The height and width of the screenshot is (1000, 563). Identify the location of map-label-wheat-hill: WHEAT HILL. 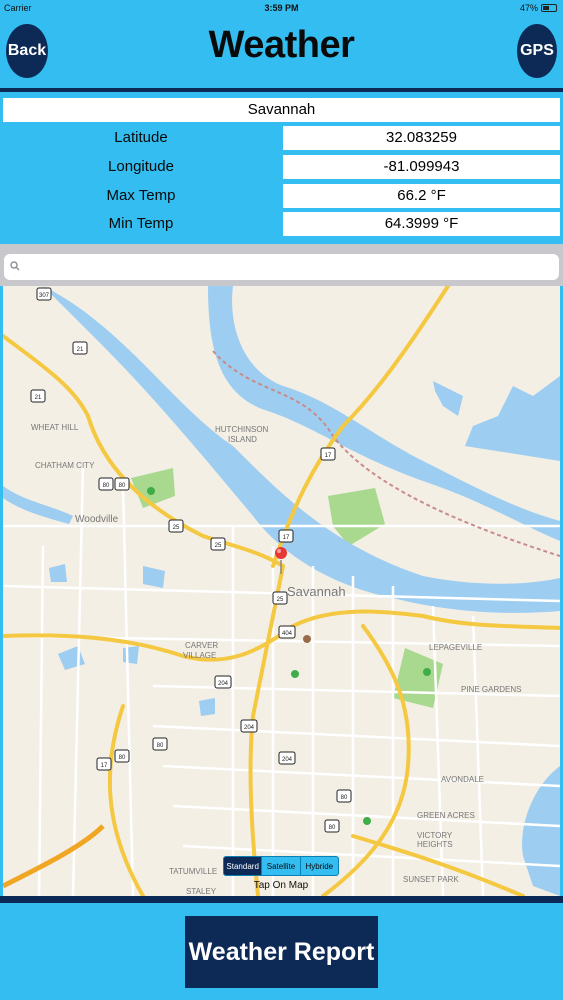
(55, 427).